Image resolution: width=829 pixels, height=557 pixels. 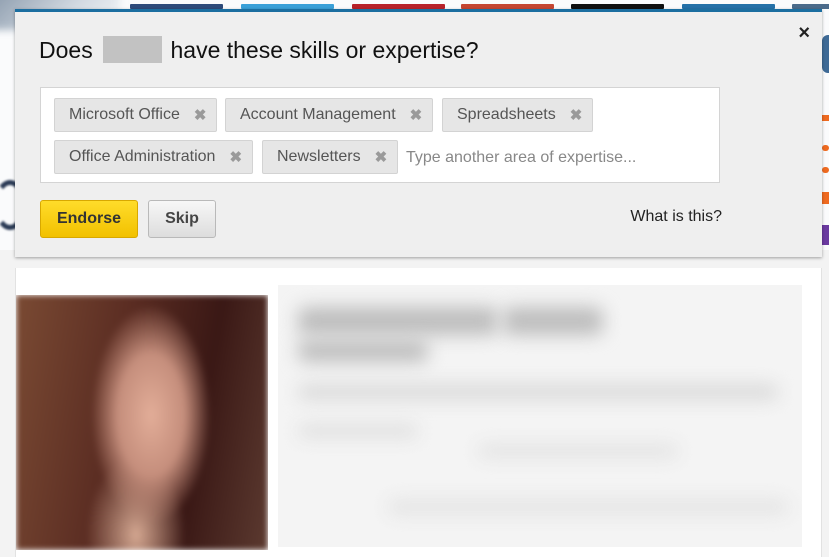 What do you see at coordinates (676, 217) in the screenshot?
I see `what-is-this-link: What is this?` at bounding box center [676, 217].